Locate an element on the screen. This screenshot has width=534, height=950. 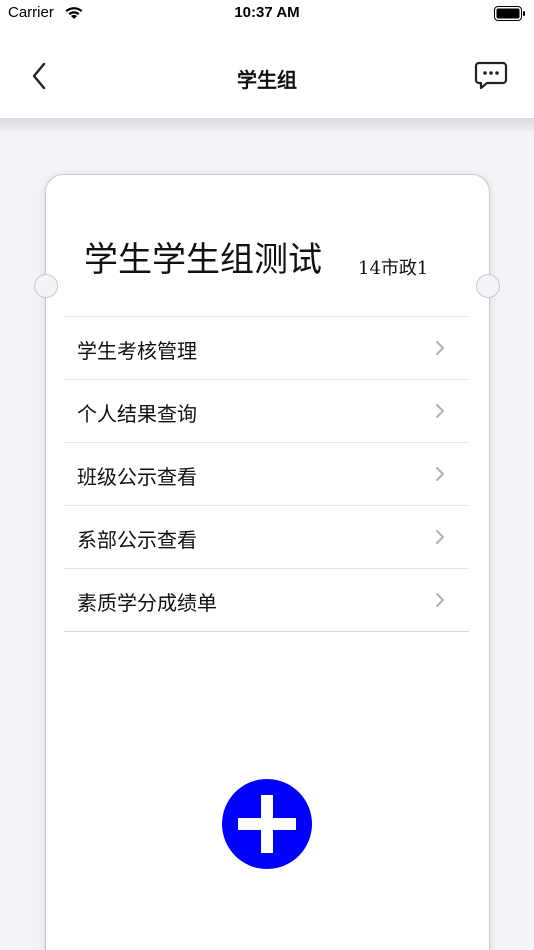
card-notch-left is located at coordinates (46, 286).